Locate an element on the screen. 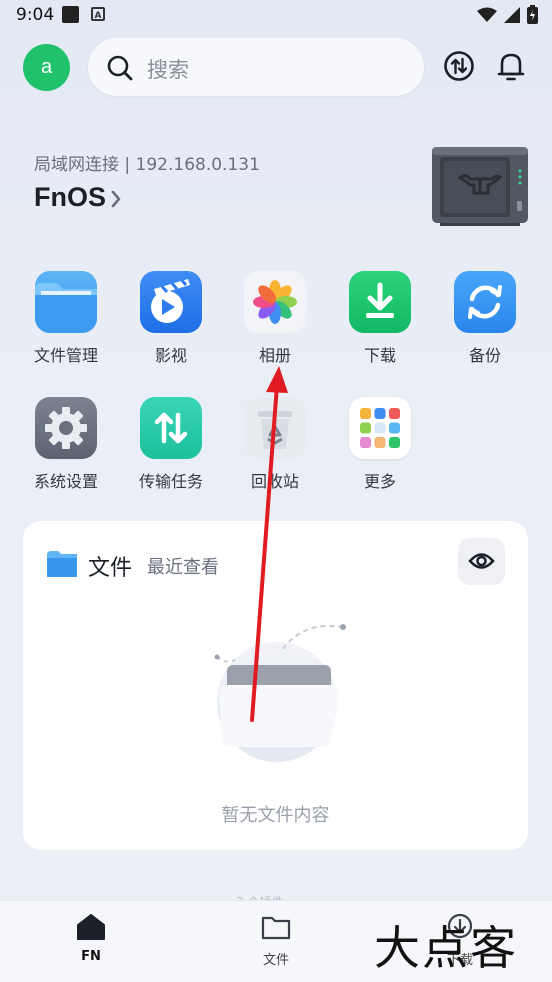  status-bar: 9:04 A is located at coordinates (276, 15).